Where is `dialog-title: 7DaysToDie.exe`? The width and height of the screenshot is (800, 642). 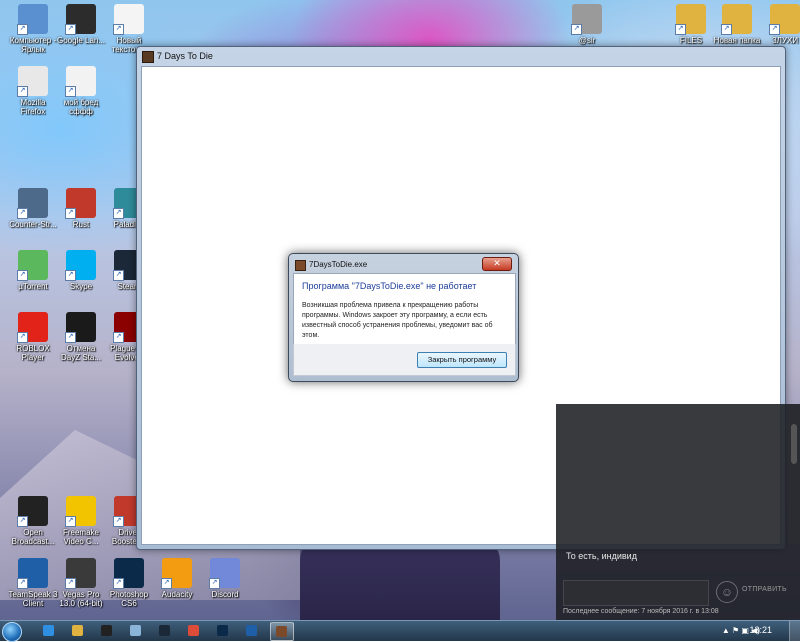 dialog-title: 7DaysToDie.exe is located at coordinates (338, 264).